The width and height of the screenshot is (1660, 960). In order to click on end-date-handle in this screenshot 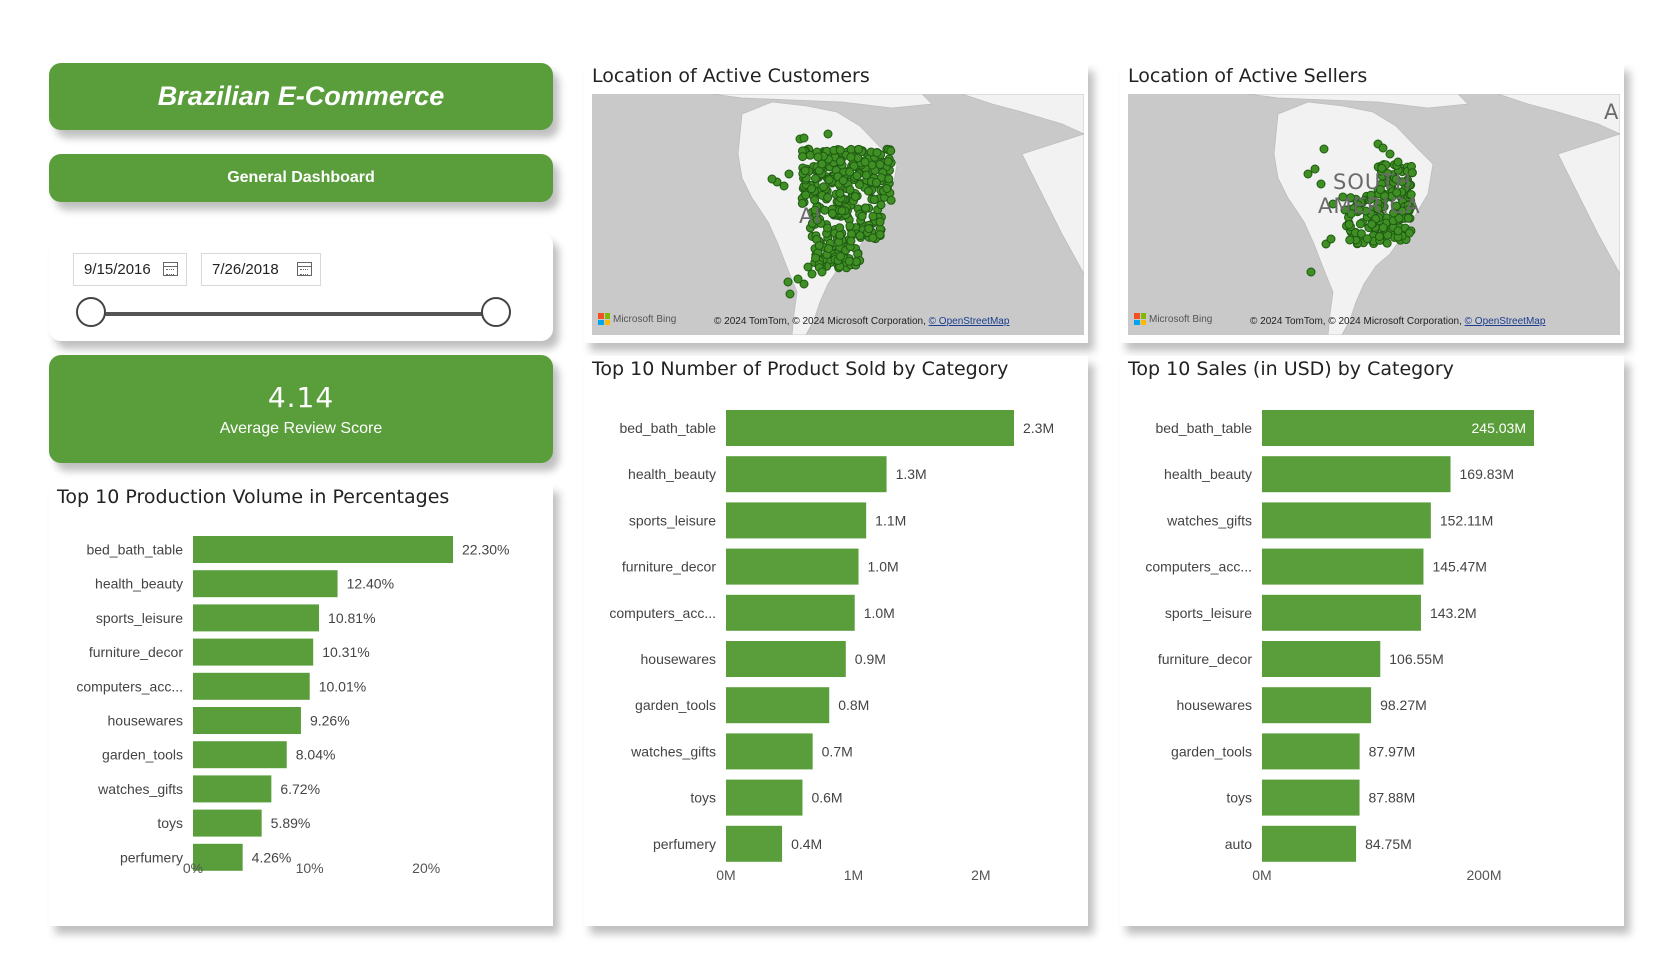, I will do `click(496, 312)`.